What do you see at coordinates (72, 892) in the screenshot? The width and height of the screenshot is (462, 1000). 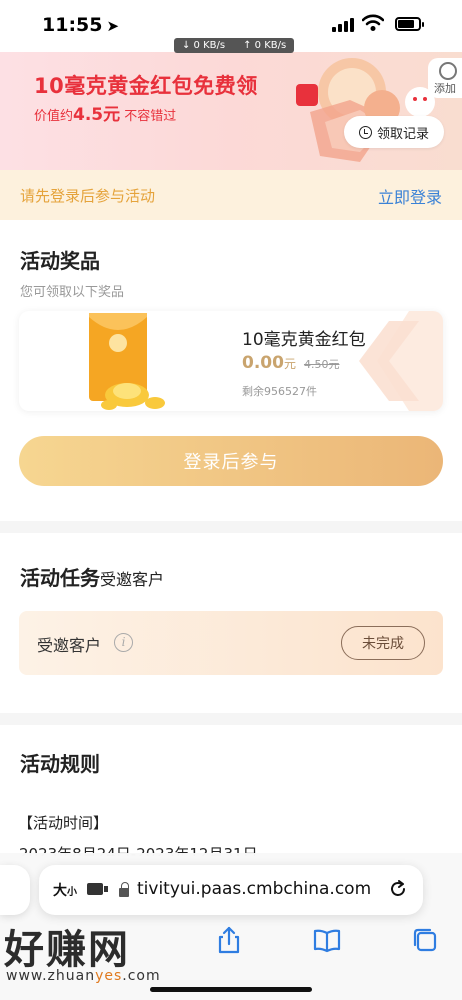 I see `page-settings-label-small: 小` at bounding box center [72, 892].